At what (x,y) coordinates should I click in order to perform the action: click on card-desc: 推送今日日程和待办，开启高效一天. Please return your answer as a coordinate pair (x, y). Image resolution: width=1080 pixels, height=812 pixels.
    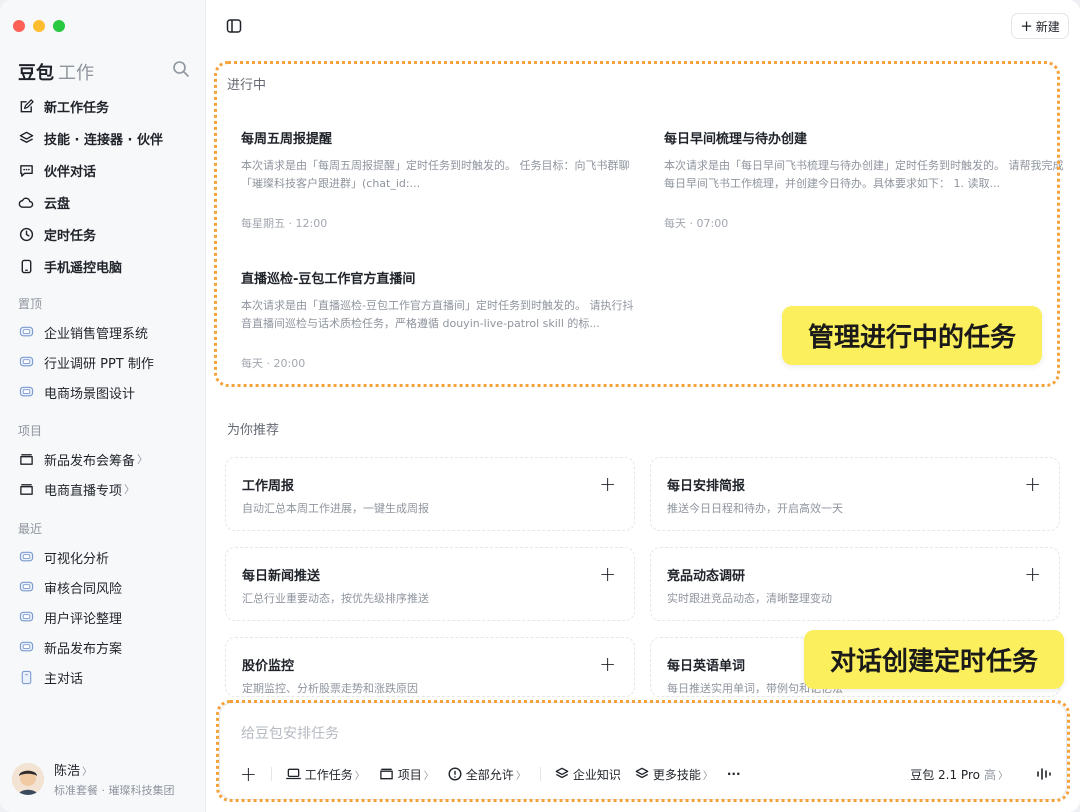
    Looking at the image, I should click on (755, 508).